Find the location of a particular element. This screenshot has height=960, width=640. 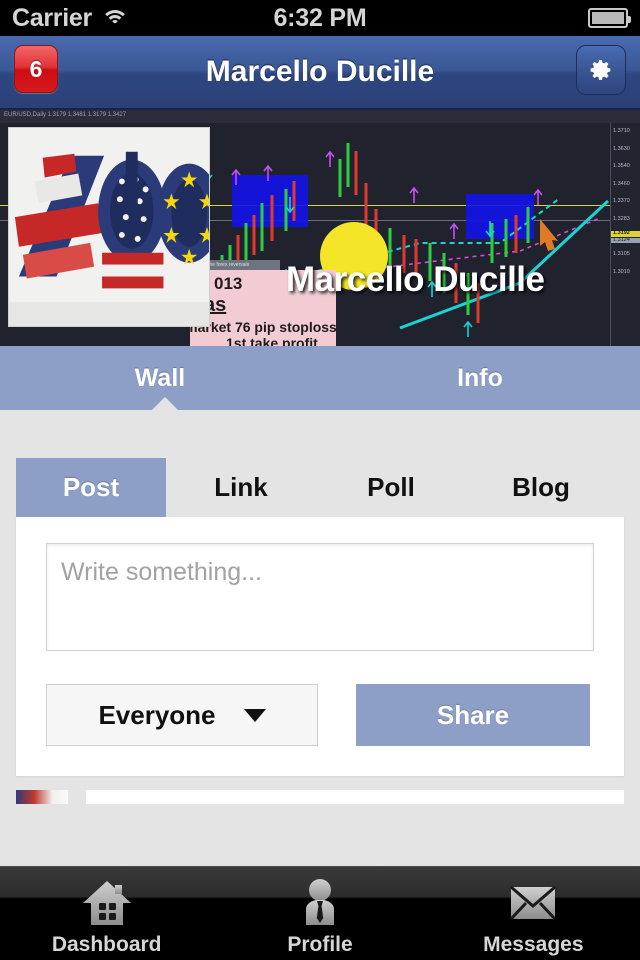

notifications-badge-button: 6 is located at coordinates (36, 69).